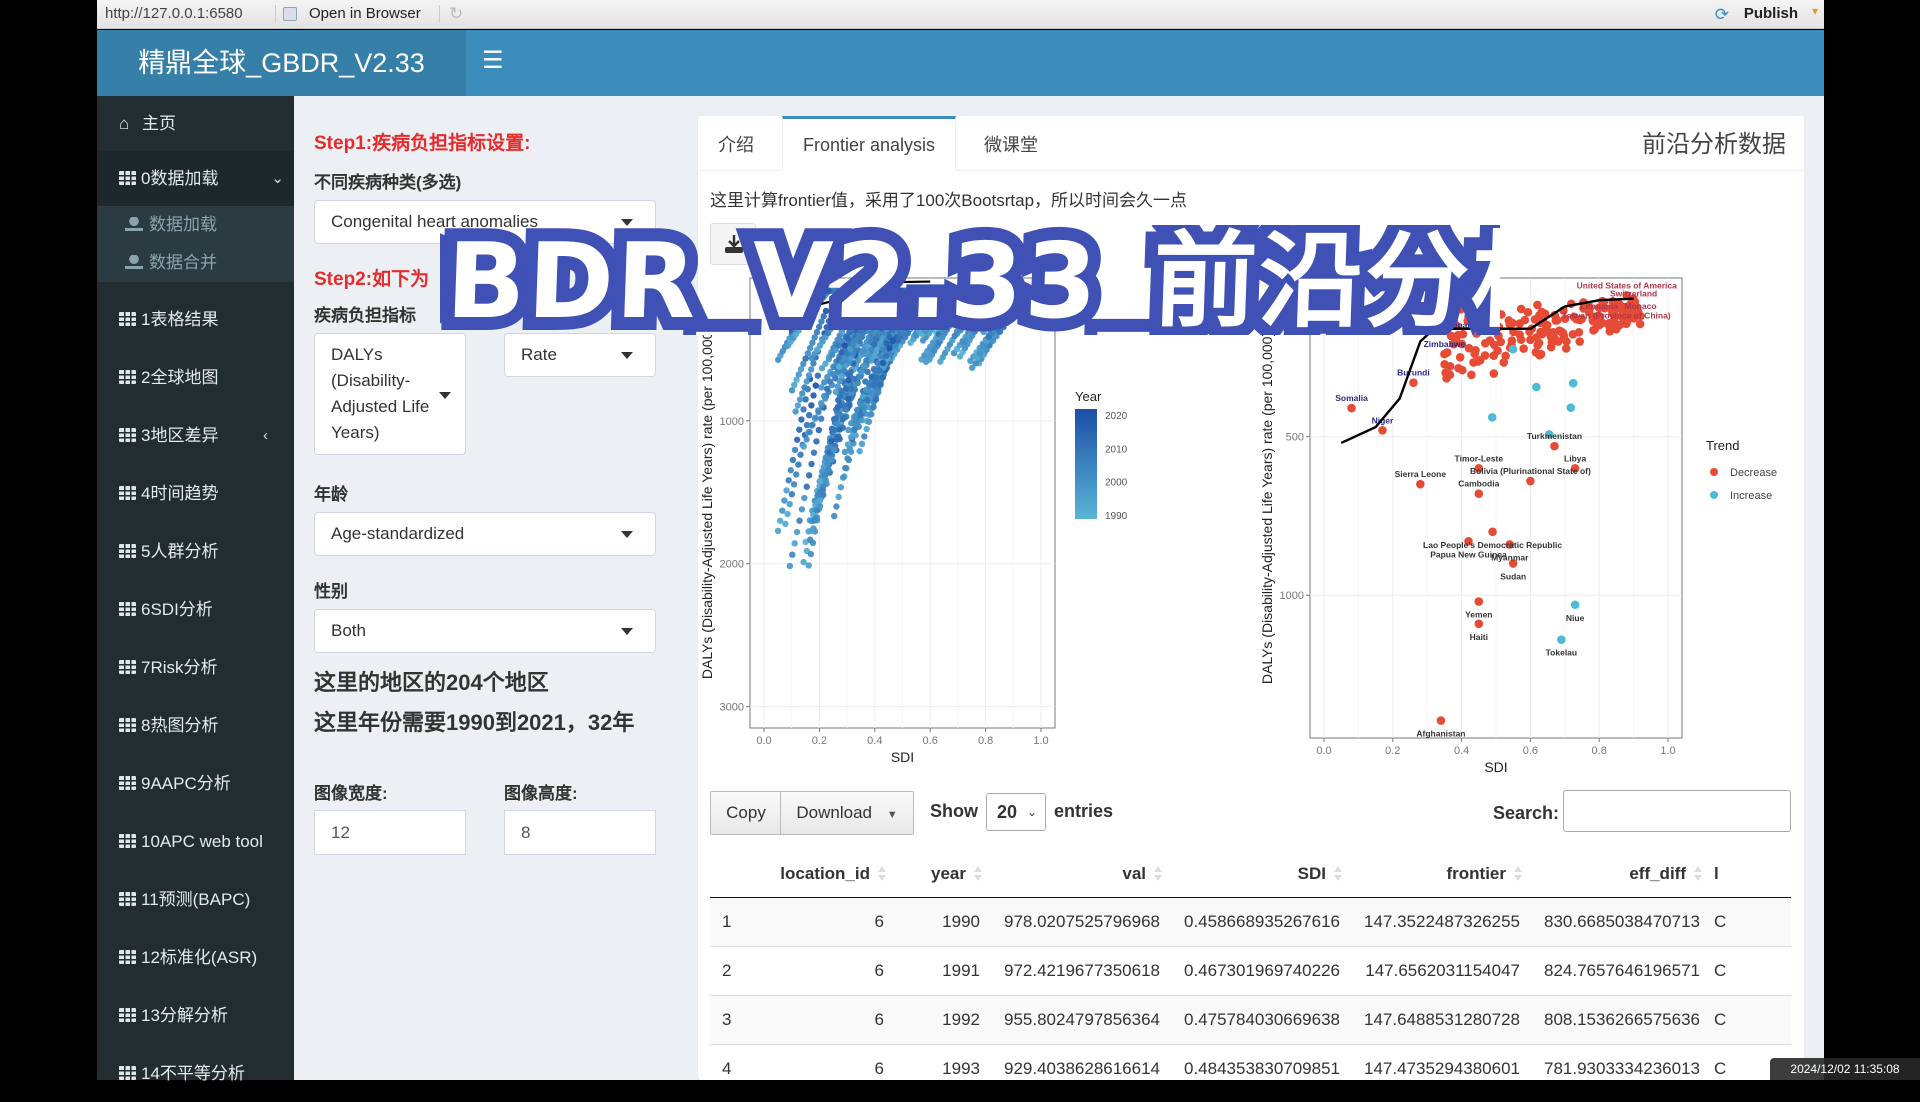 This screenshot has width=1920, height=1102. I want to click on table-cell: C, so click(1749, 1019).